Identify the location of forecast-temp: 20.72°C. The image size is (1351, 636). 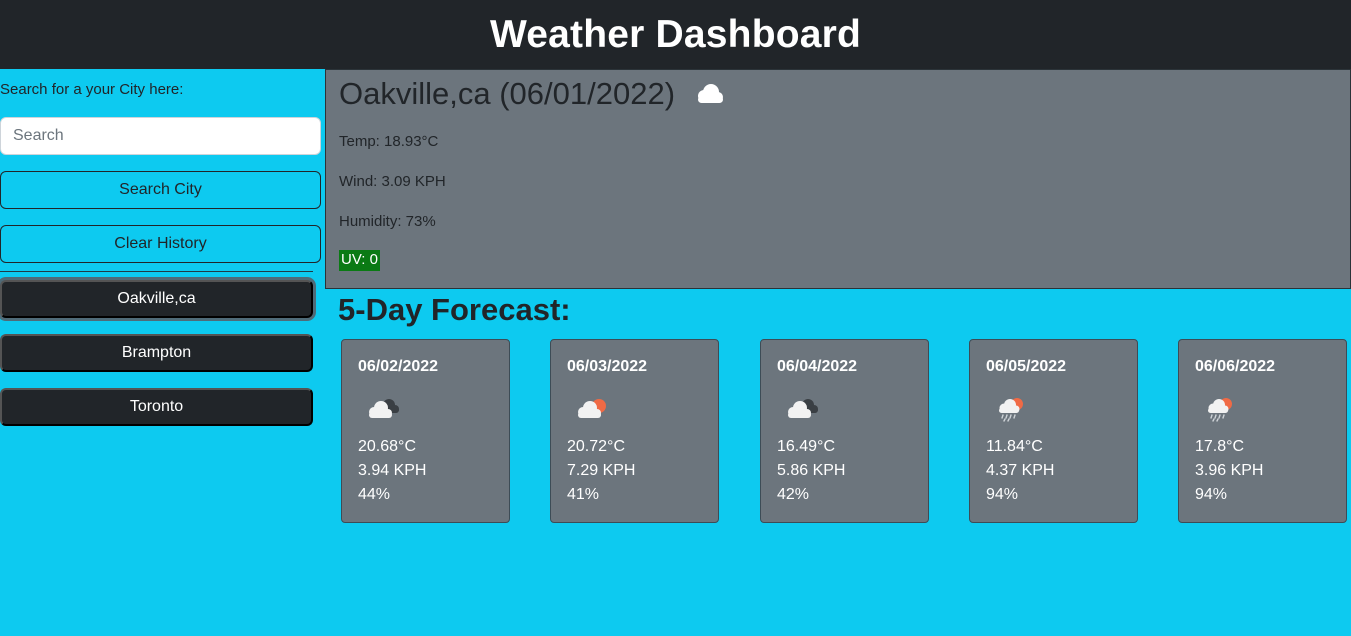
(596, 446).